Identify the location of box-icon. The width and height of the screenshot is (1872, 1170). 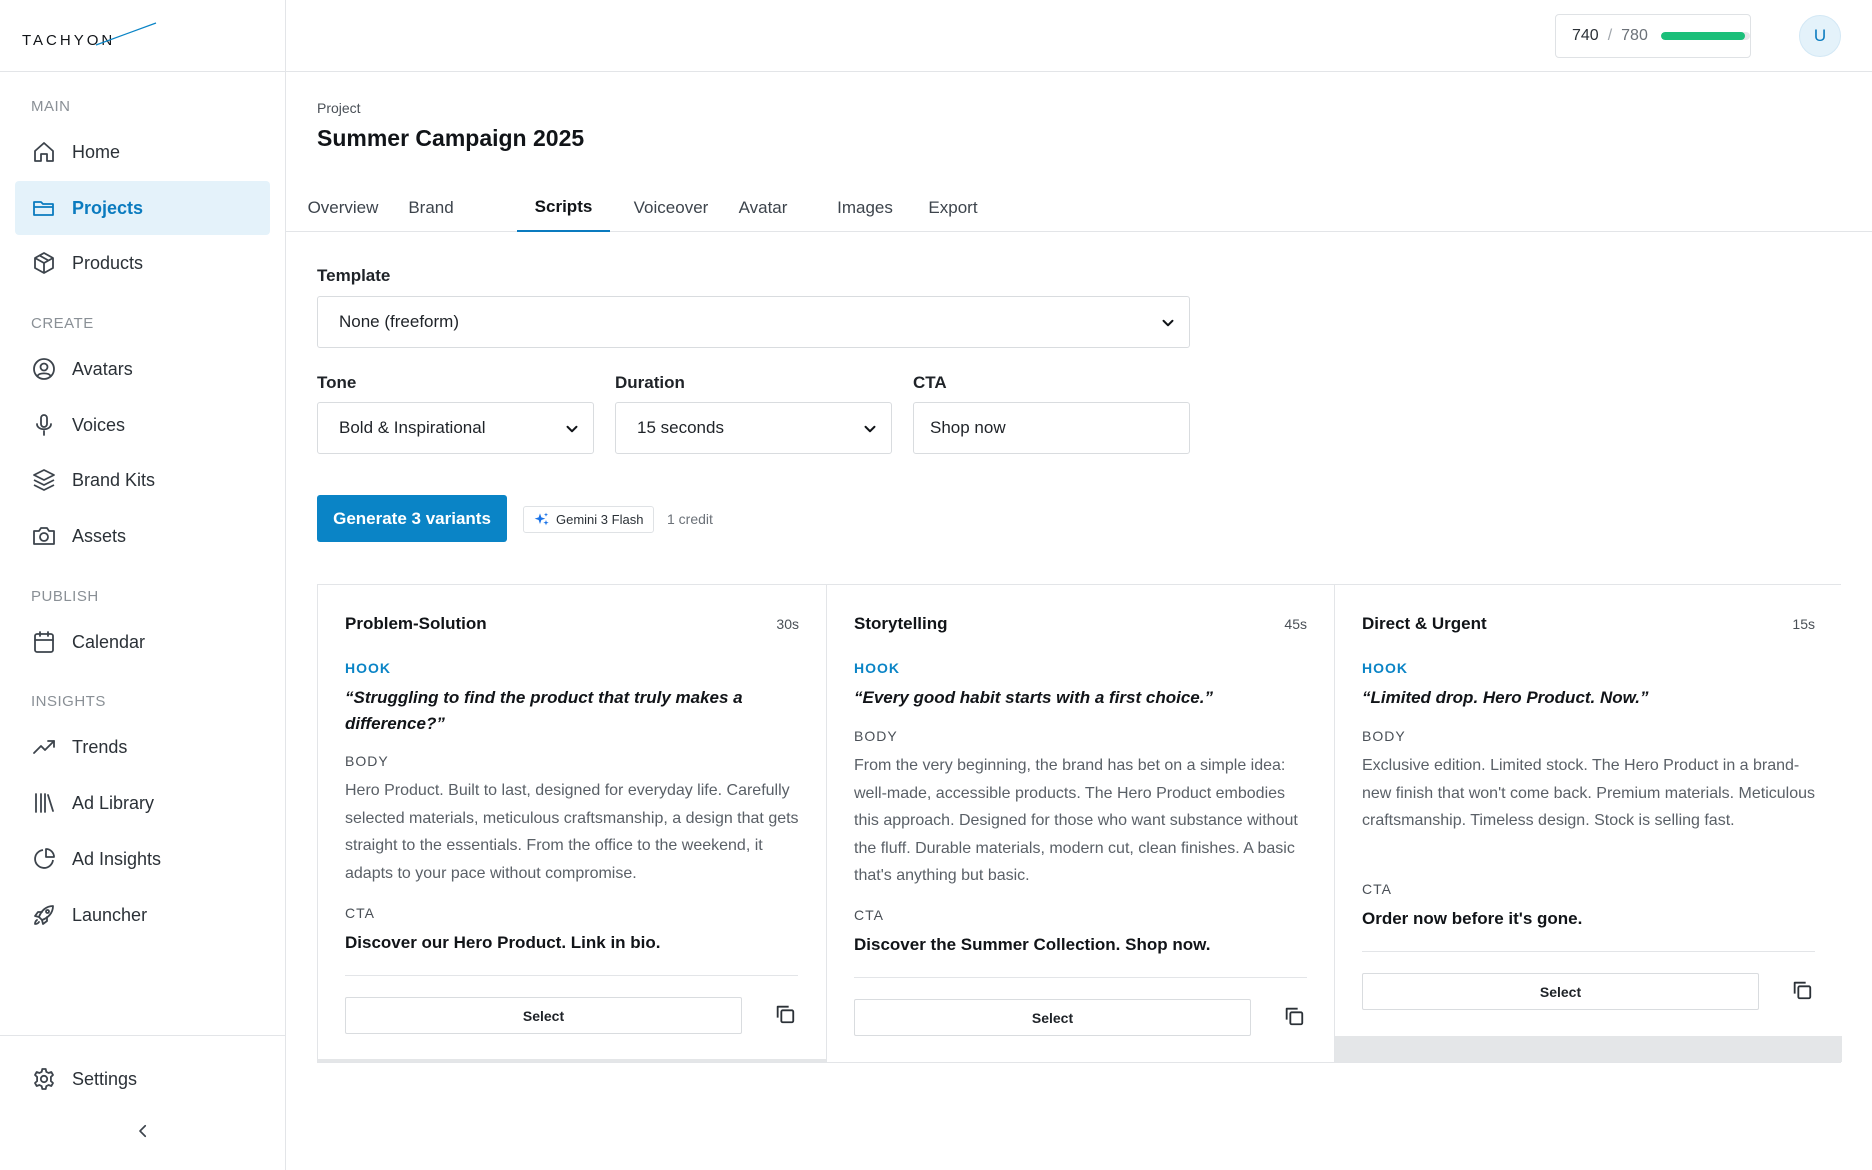
(44, 263).